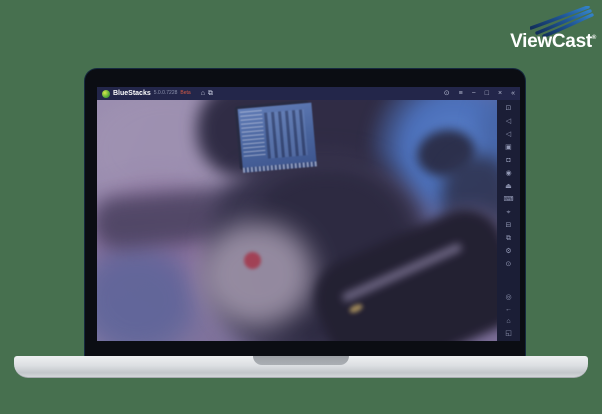 The width and height of the screenshot is (602, 414). What do you see at coordinates (593, 38) in the screenshot?
I see `registered-trademark: ®` at bounding box center [593, 38].